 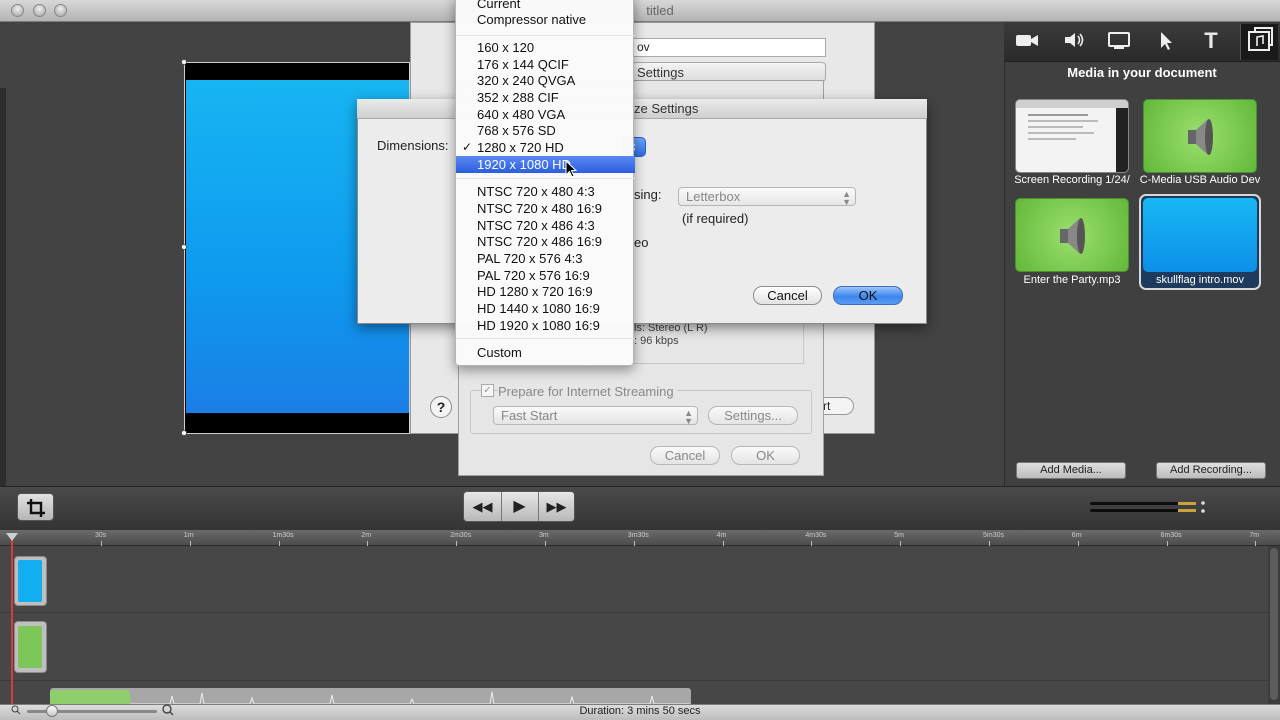 I want to click on settings-tab: Settings, so click(x=729, y=72).